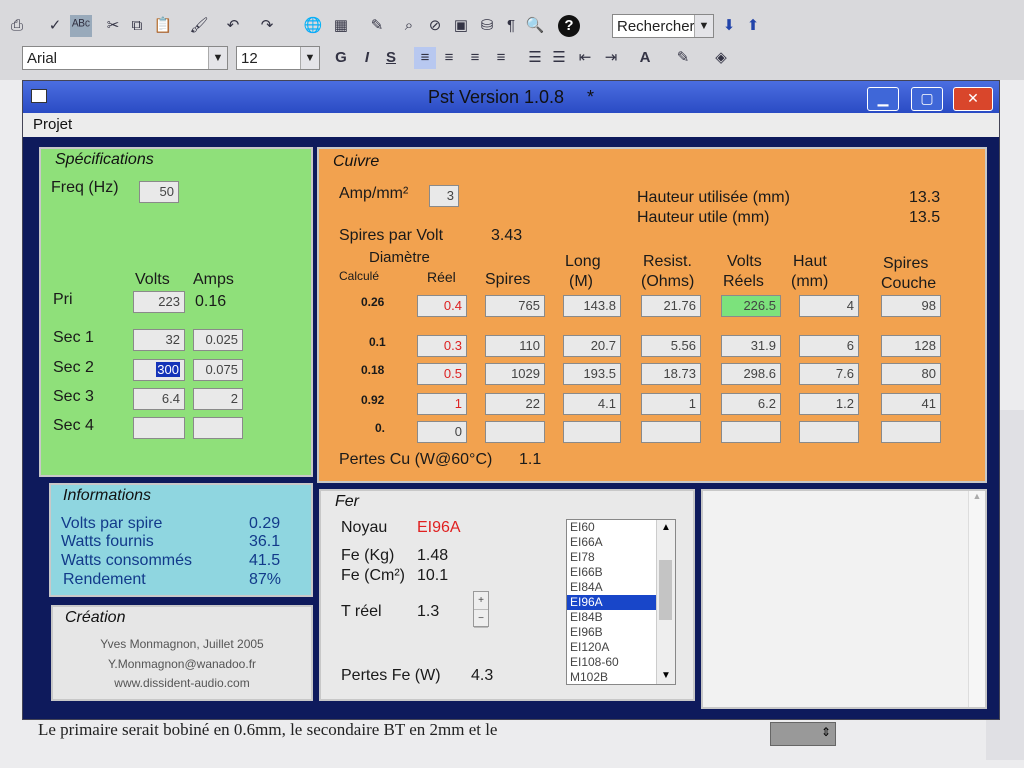 The width and height of the screenshot is (1024, 768). What do you see at coordinates (159, 428) in the screenshot?
I see `sec4-volts-input` at bounding box center [159, 428].